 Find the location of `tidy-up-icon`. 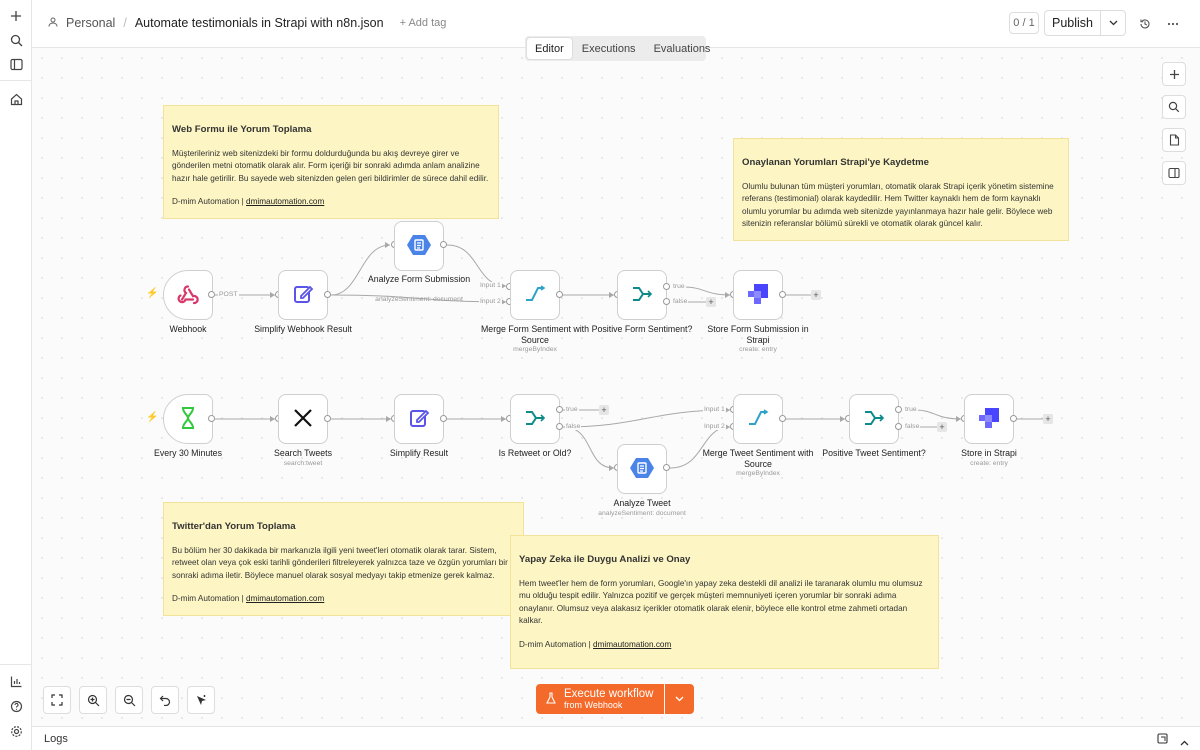

tidy-up-icon is located at coordinates (201, 700).